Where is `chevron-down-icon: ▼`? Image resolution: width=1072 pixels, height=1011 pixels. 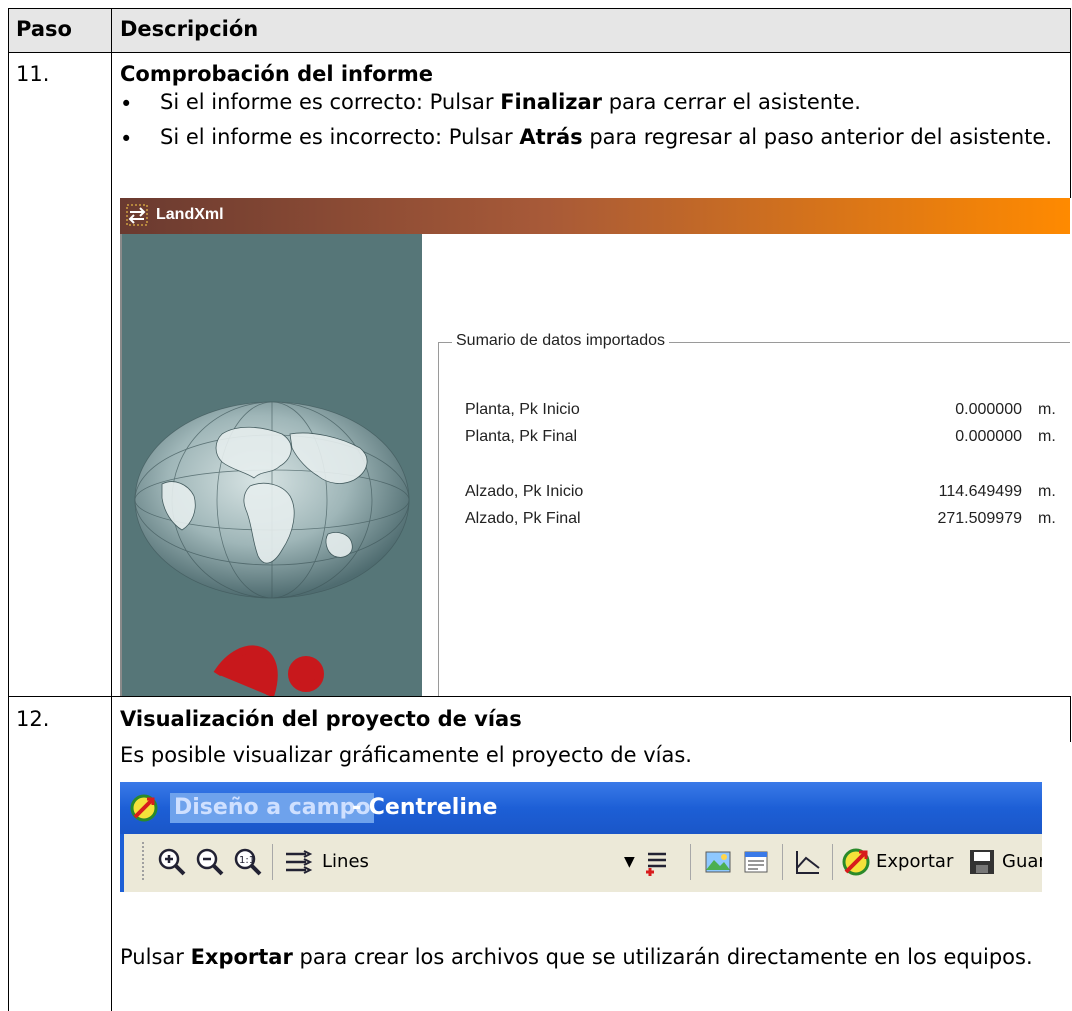
chevron-down-icon: ▼ is located at coordinates (629, 862).